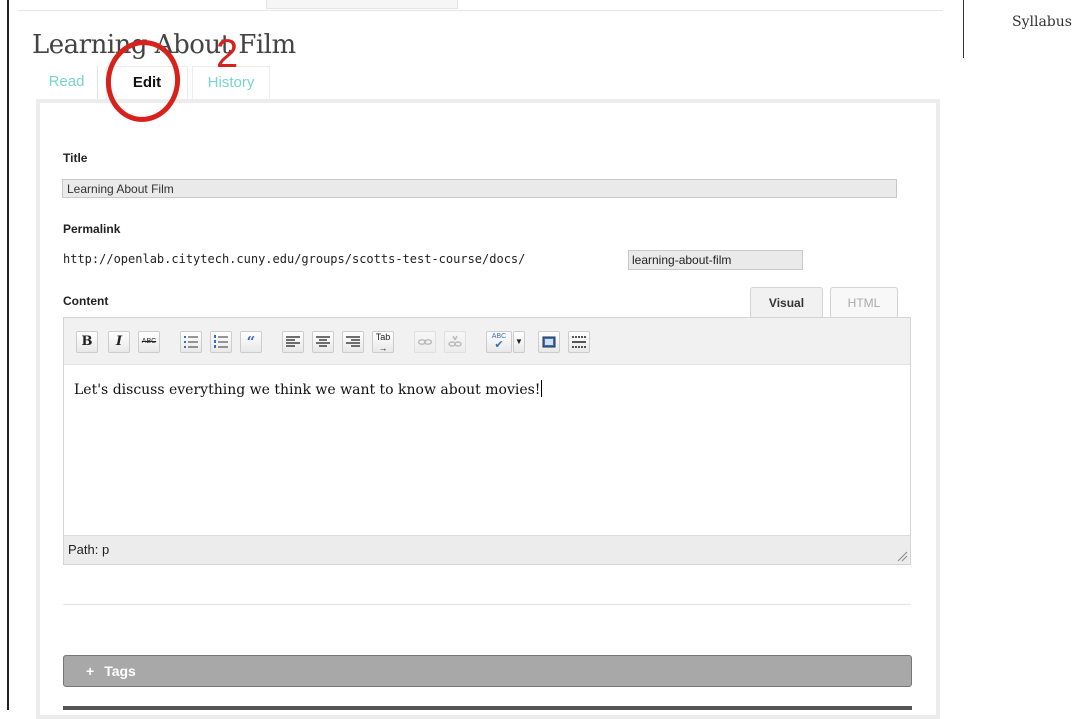 This screenshot has width=1091, height=719. Describe the element at coordinates (89, 549) in the screenshot. I see `path-indicator: Path: p` at that location.